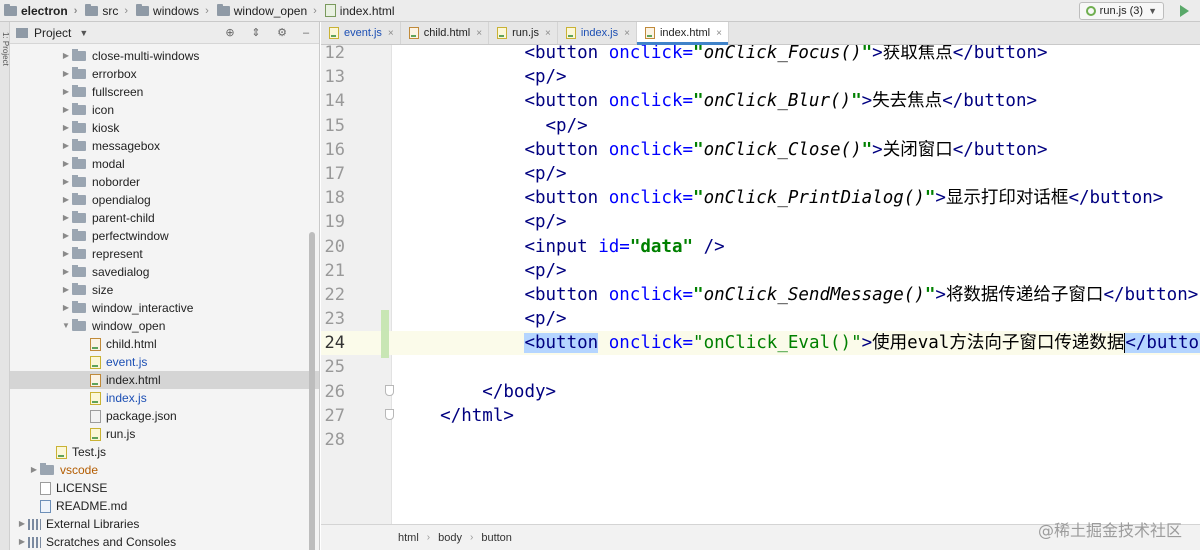 The height and width of the screenshot is (550, 1200). What do you see at coordinates (164, 200) in the screenshot?
I see `tree-folder: ▶ opendialog` at bounding box center [164, 200].